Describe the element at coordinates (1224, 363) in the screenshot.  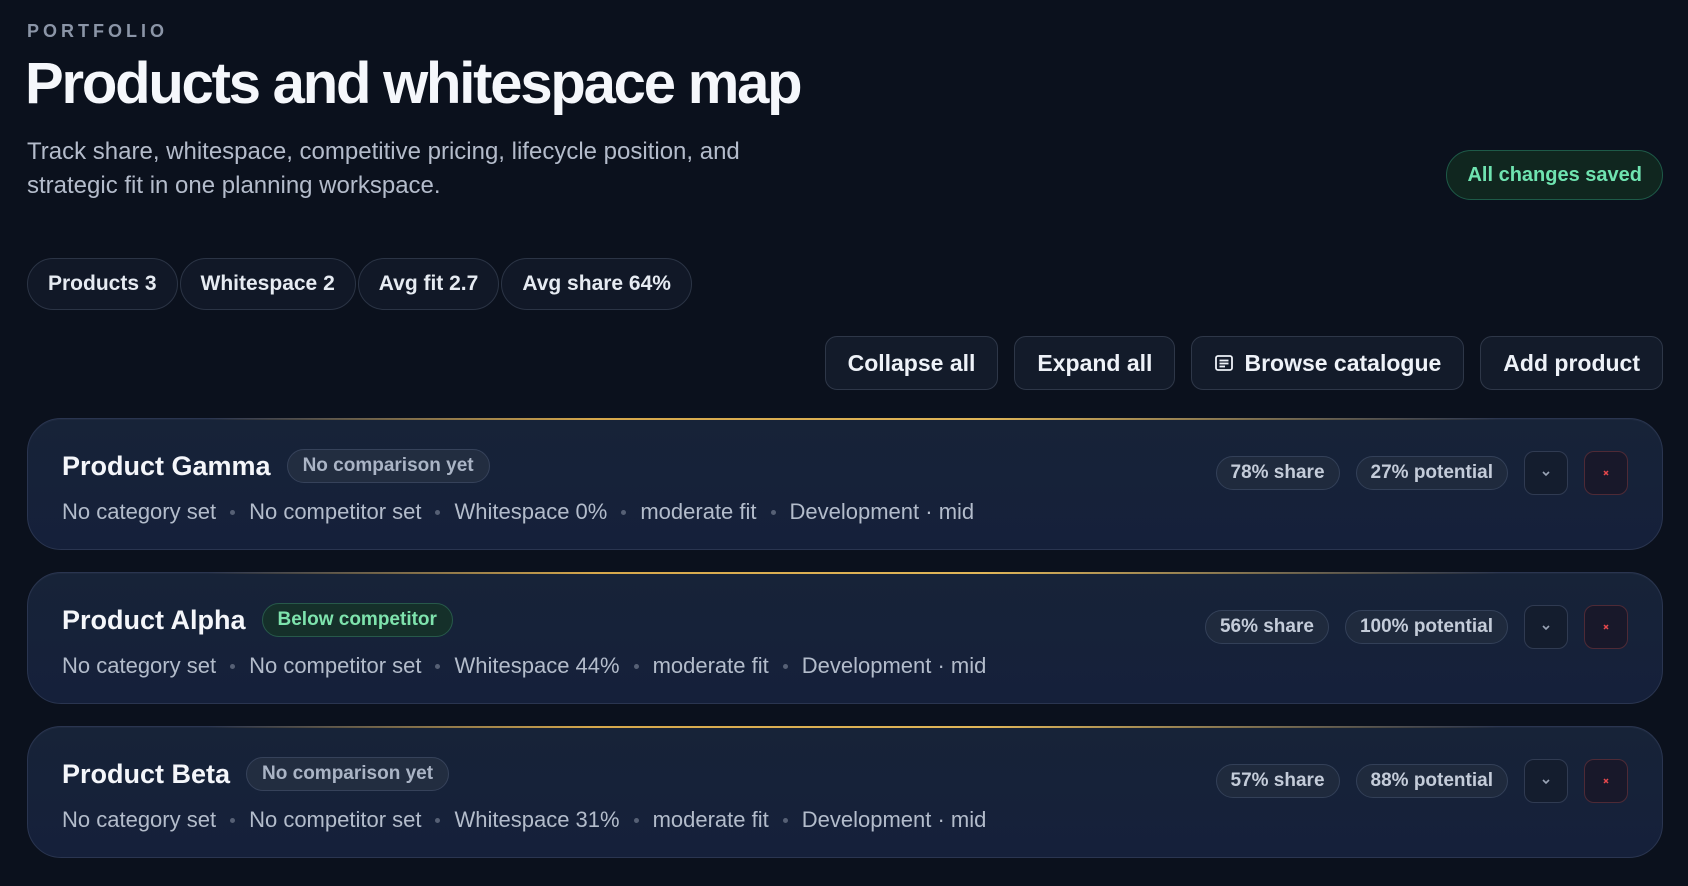
I see `list-document-icon` at that location.